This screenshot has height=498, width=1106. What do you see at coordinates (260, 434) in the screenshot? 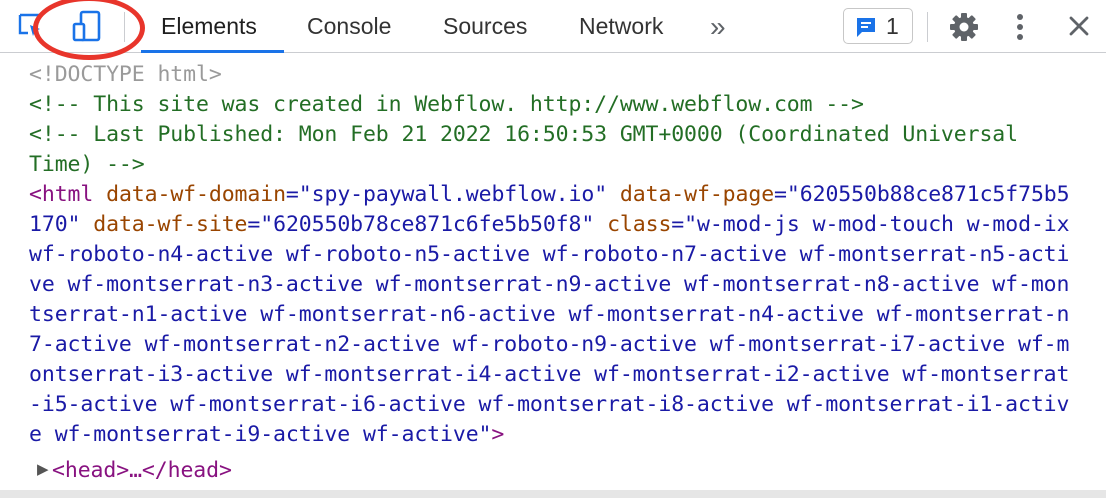
I see `attr-value: e wf-montserrat-i9-active wf-active"` at bounding box center [260, 434].